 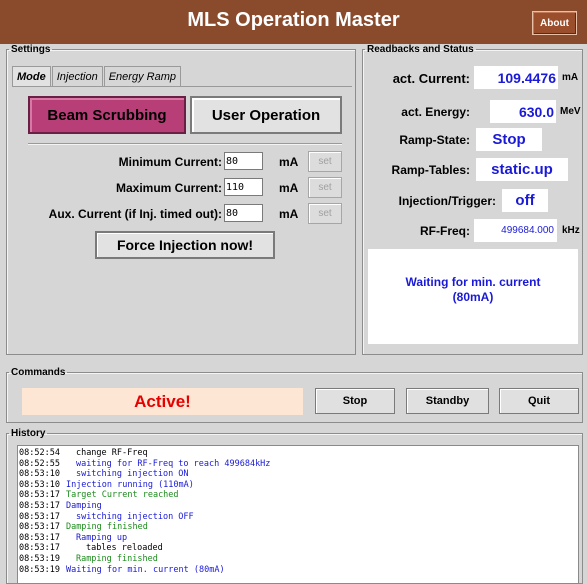 What do you see at coordinates (298, 474) in the screenshot?
I see `history-entry: 08:53:10 switching injection ON` at bounding box center [298, 474].